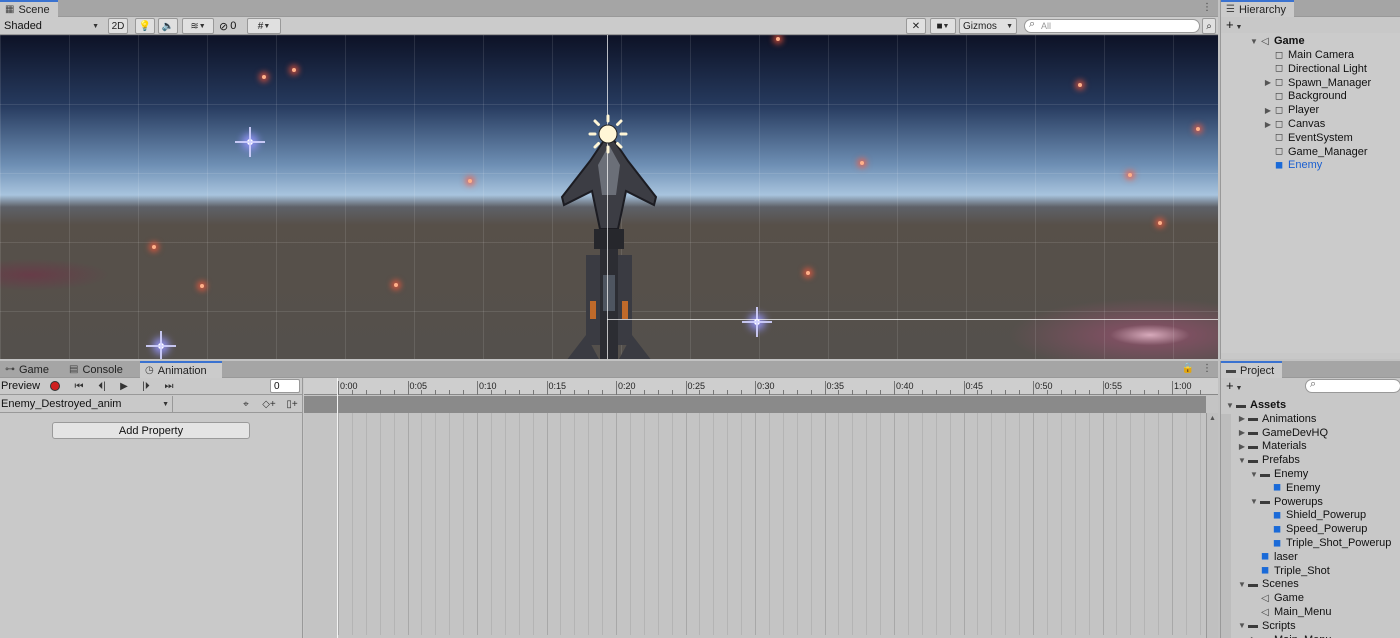 The image size is (1400, 638). I want to click on next-key-button: |⏵, so click(146, 386).